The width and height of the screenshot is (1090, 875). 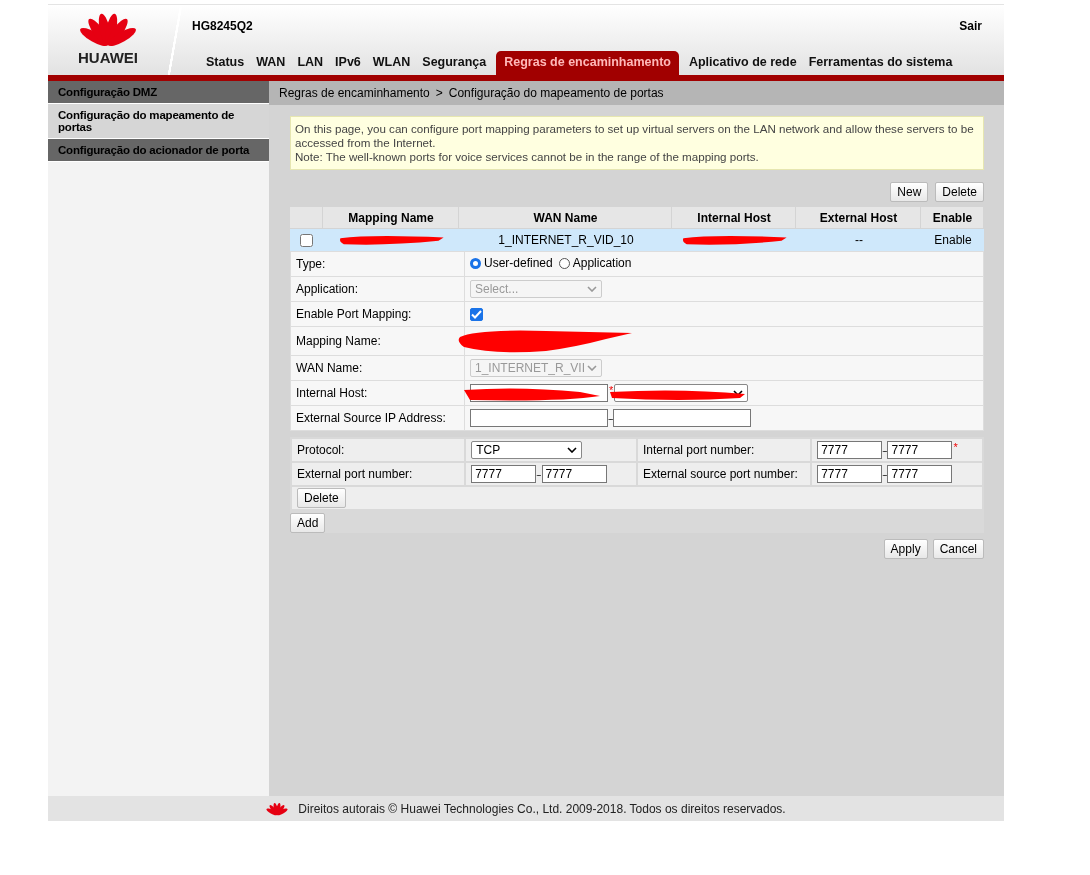 What do you see at coordinates (158, 92) in the screenshot?
I see `sidebar-item: Configuração DMZ` at bounding box center [158, 92].